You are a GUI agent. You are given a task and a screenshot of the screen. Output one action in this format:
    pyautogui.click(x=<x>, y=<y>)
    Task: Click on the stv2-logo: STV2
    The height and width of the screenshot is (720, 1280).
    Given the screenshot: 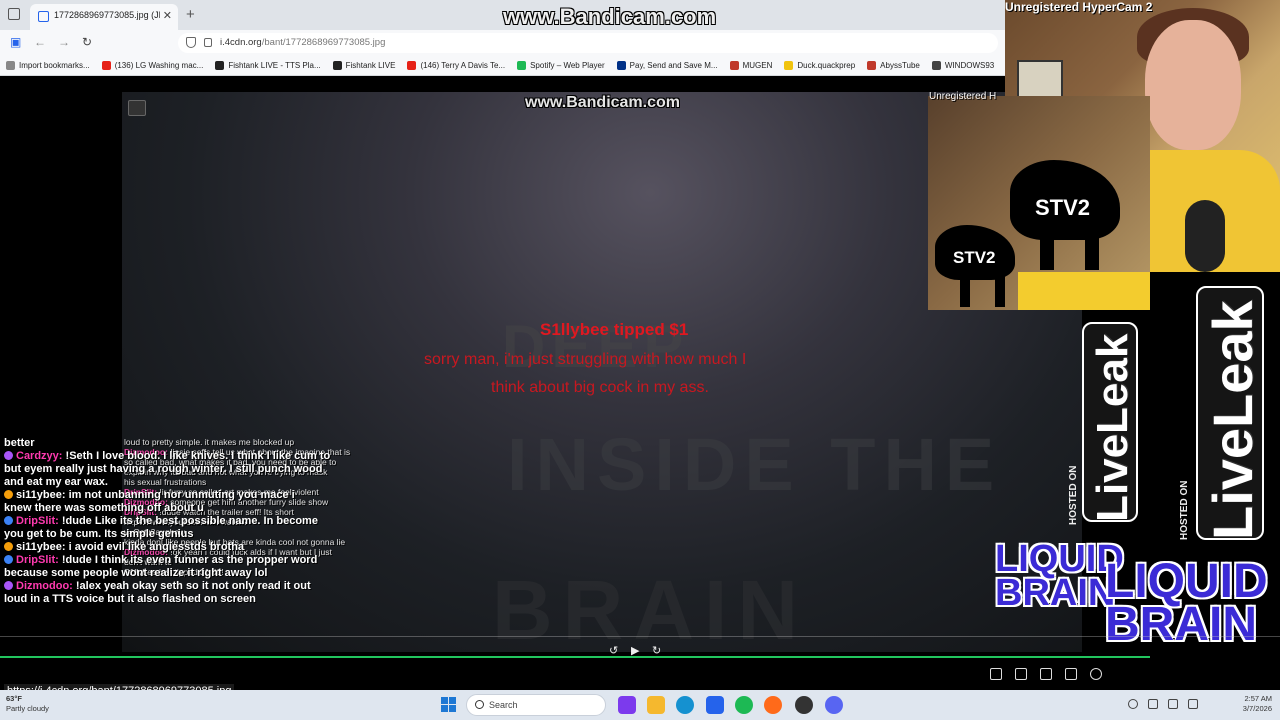 What is the action you would take?
    pyautogui.click(x=974, y=257)
    